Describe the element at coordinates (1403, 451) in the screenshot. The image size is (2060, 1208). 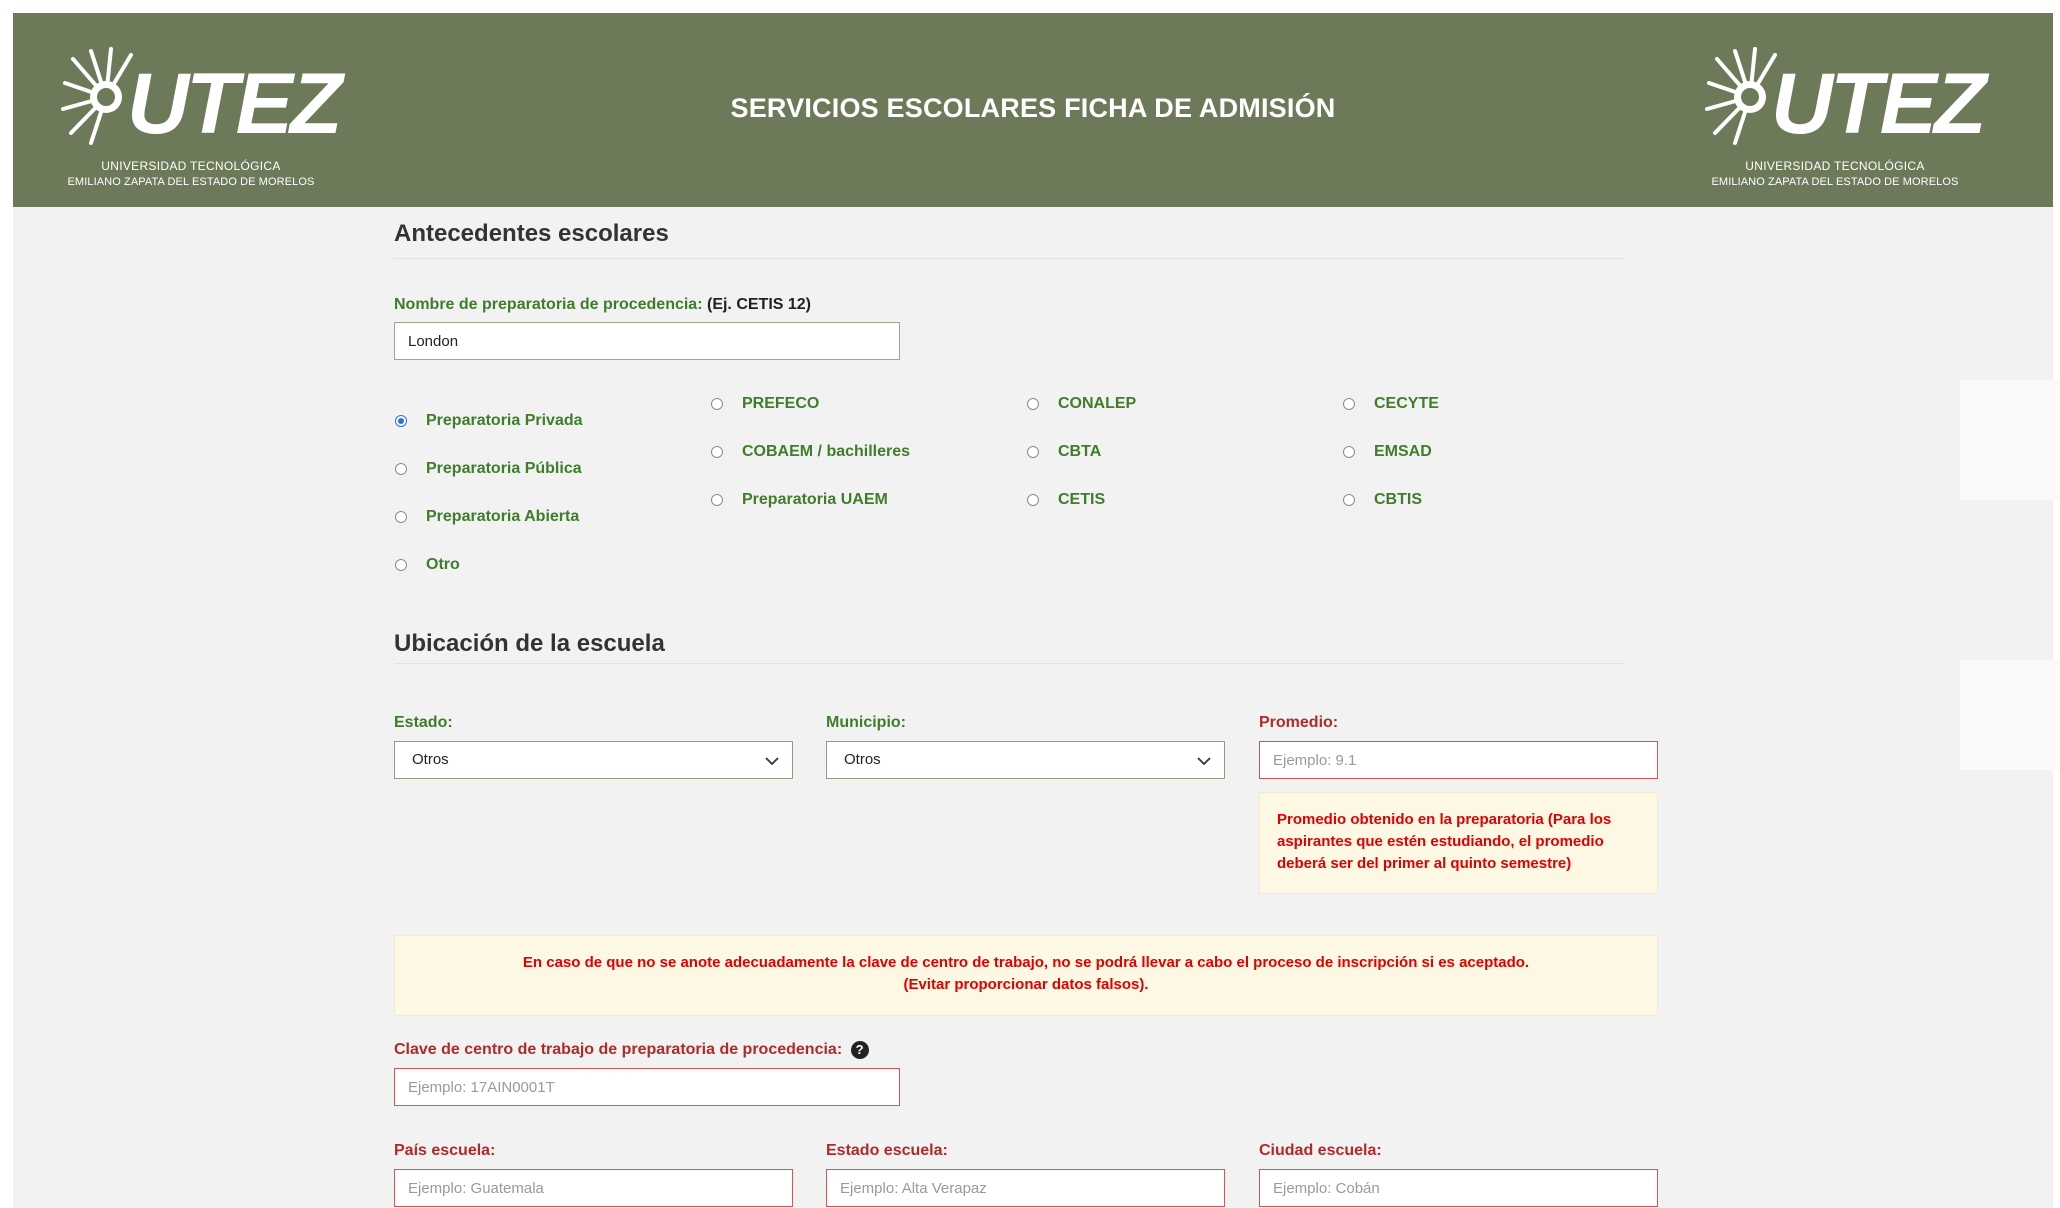
I see `radio-label: EMSAD` at that location.